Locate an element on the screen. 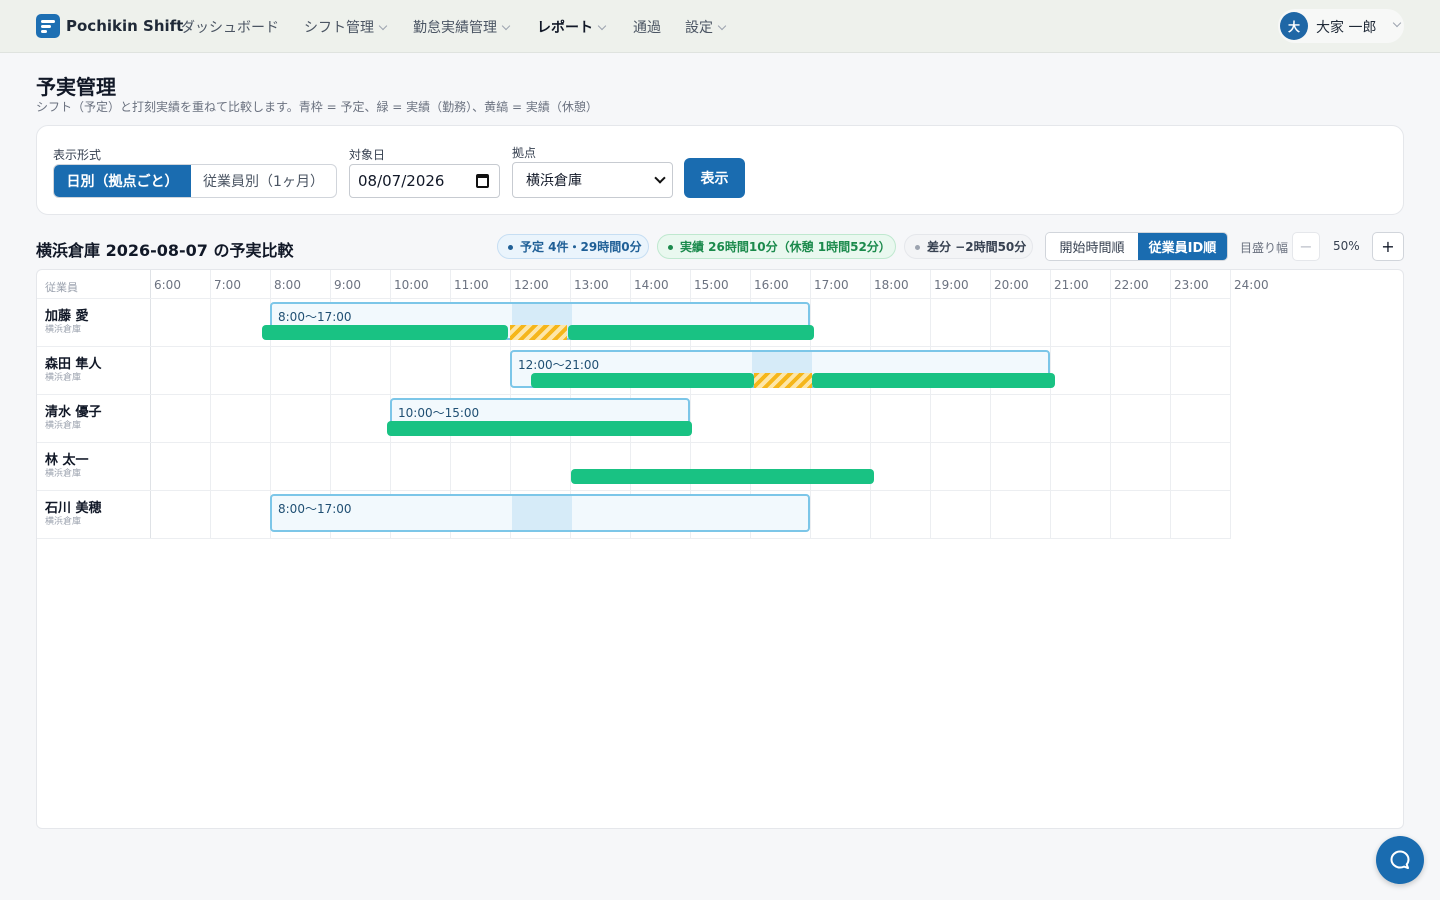  sort-by-id-button: 従業員ID順 is located at coordinates (1182, 246).